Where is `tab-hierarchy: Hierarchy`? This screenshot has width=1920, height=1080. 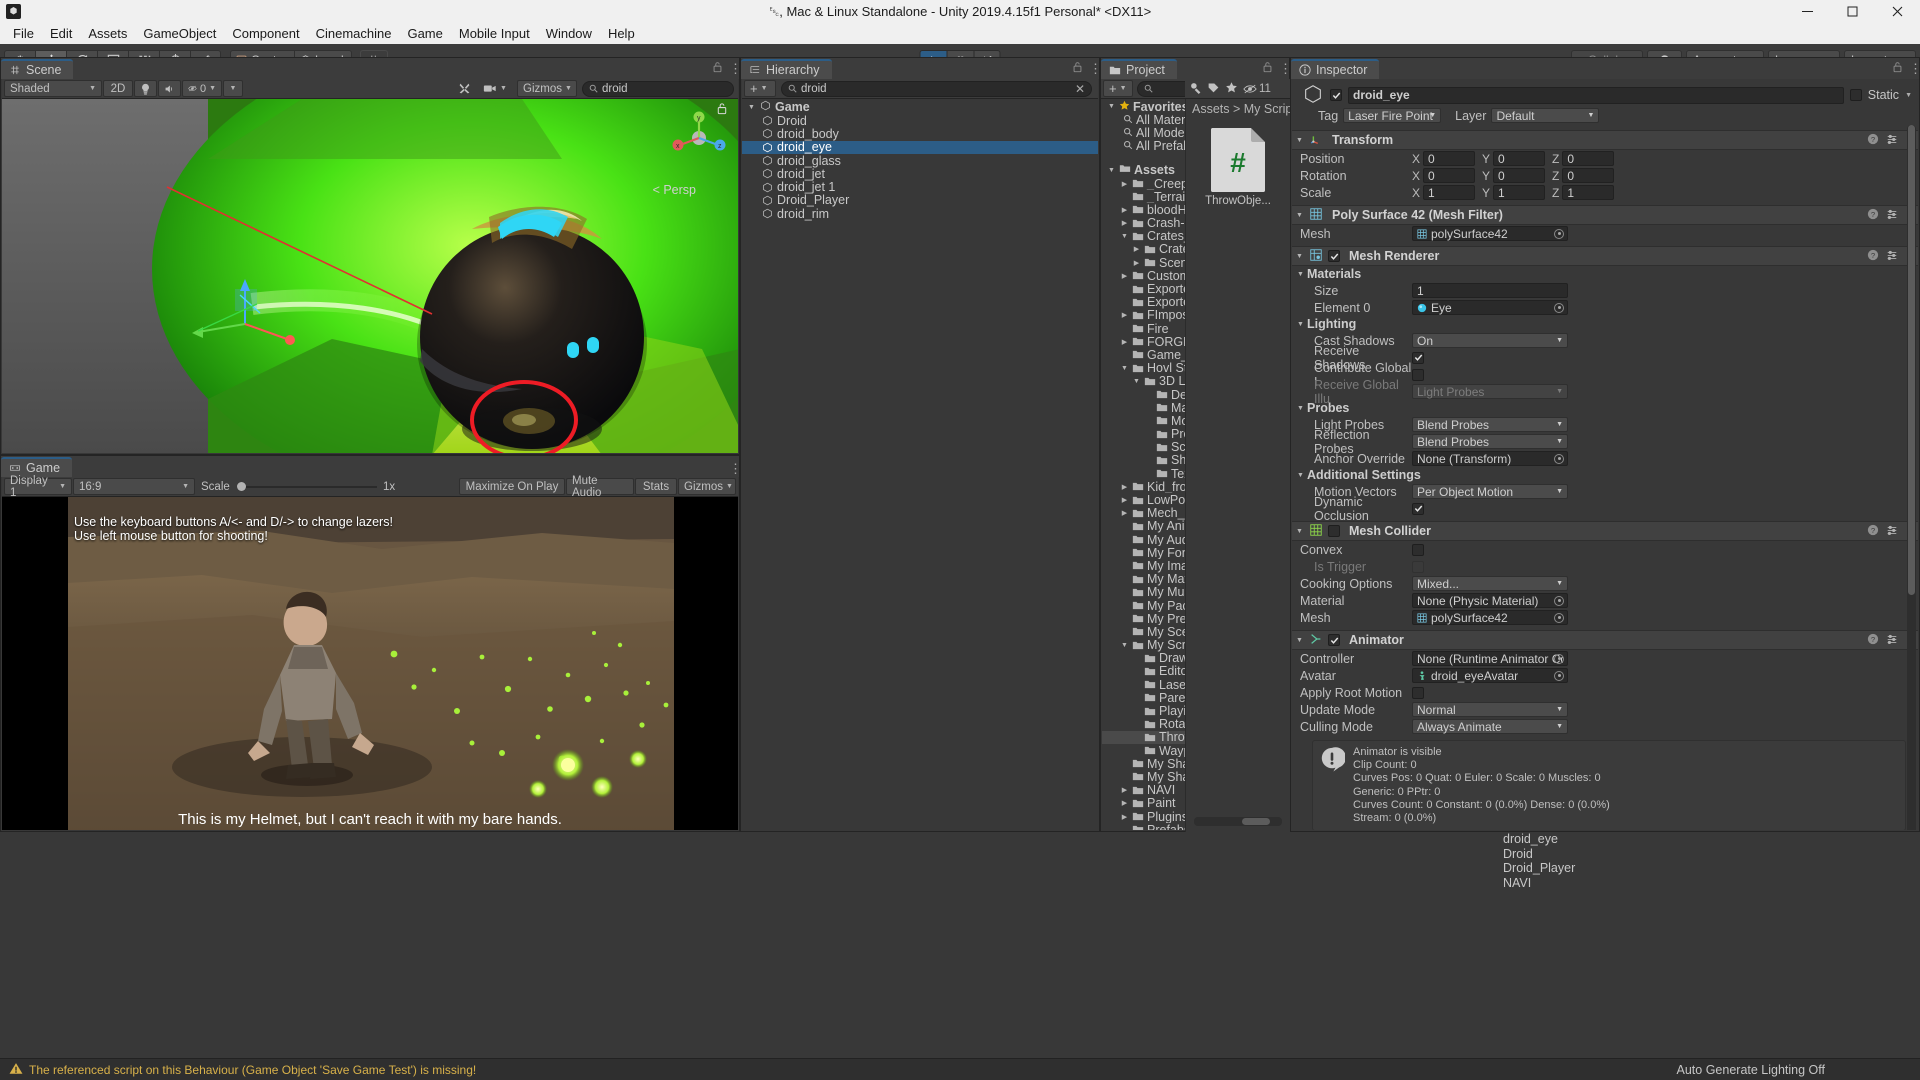 tab-hierarchy: Hierarchy is located at coordinates (786, 69).